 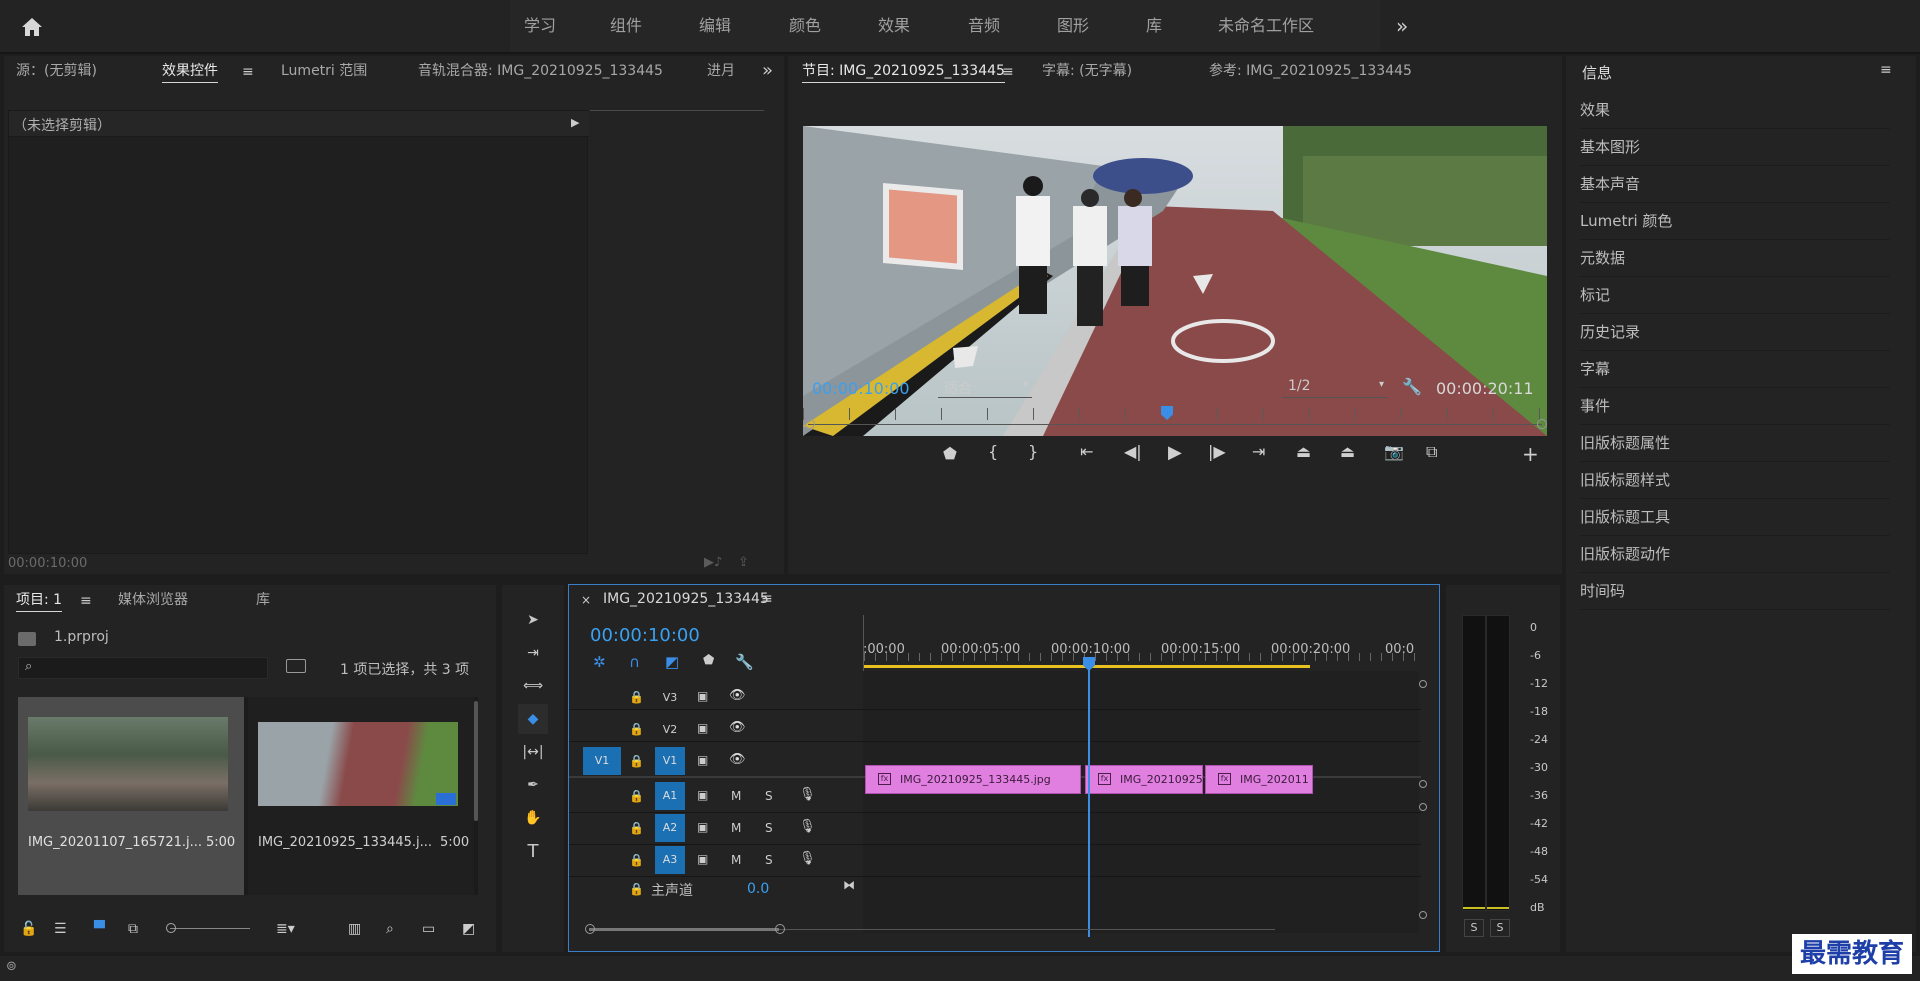 I want to click on sort-icon: ≣▾, so click(x=285, y=929).